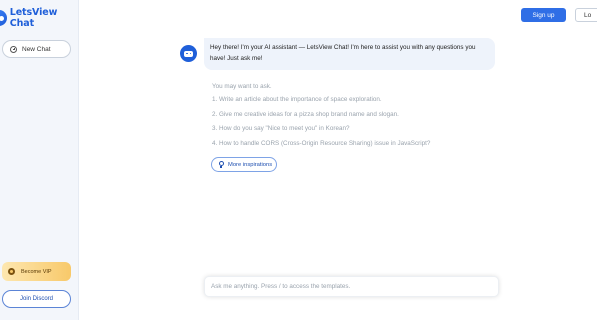  I want to click on become-vip-button: Become VIP, so click(36, 271).